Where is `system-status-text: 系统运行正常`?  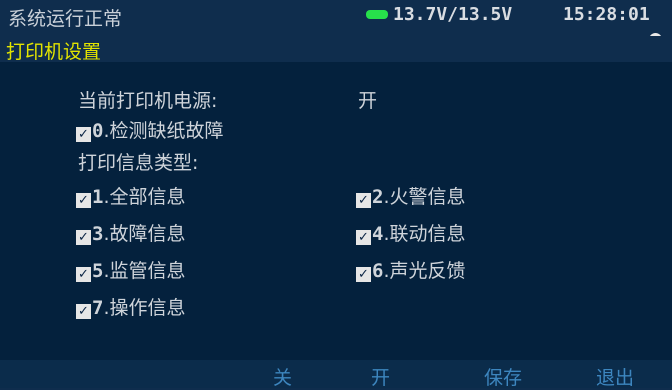 system-status-text: 系统运行正常 is located at coordinates (65, 19).